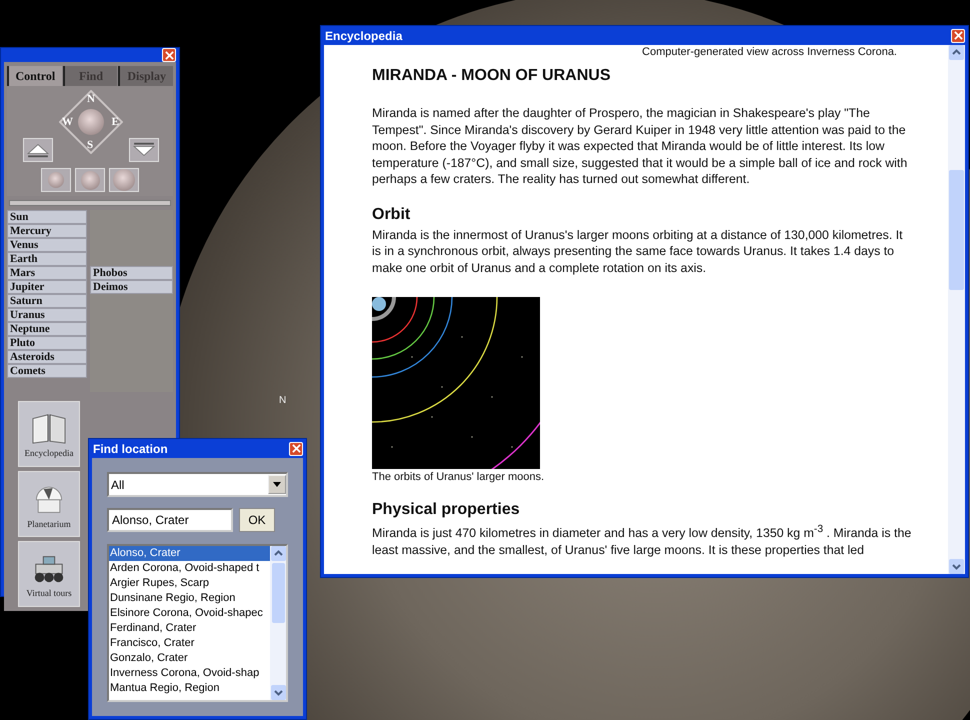 The height and width of the screenshot is (720, 970). What do you see at coordinates (47, 329) in the screenshot?
I see `planet-item: Neptune` at bounding box center [47, 329].